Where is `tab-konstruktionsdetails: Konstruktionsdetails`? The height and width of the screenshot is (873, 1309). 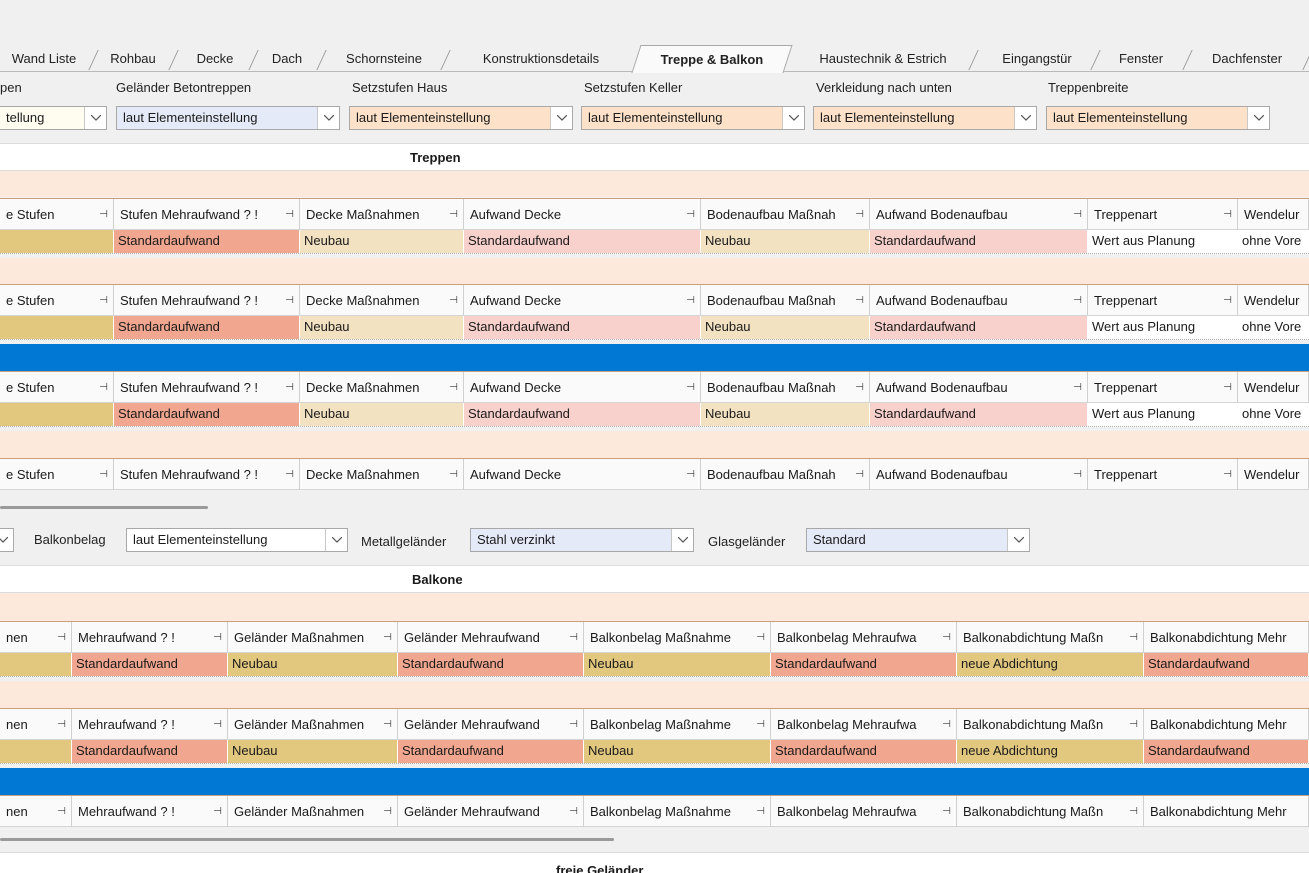
tab-konstruktionsdetails: Konstruktionsdetails is located at coordinates (541, 60).